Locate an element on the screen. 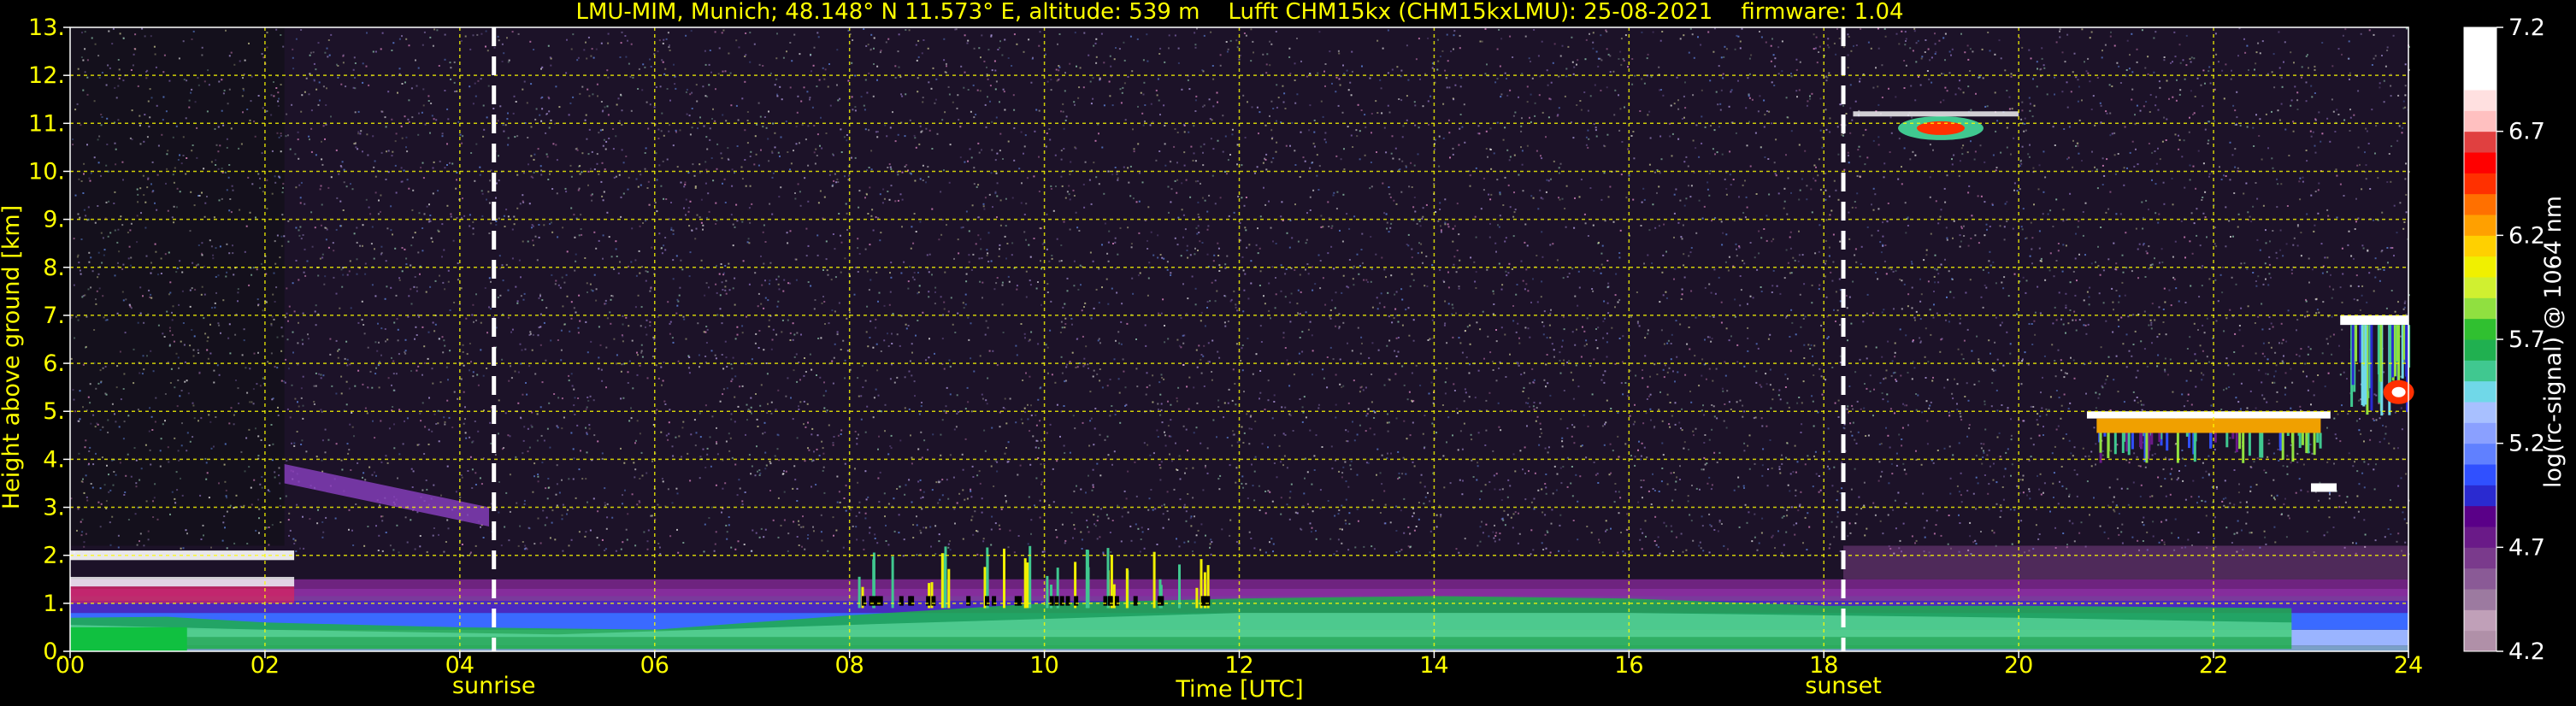 Image resolution: width=2576 pixels, height=706 pixels. y-tick-label: 11. is located at coordinates (46, 123).